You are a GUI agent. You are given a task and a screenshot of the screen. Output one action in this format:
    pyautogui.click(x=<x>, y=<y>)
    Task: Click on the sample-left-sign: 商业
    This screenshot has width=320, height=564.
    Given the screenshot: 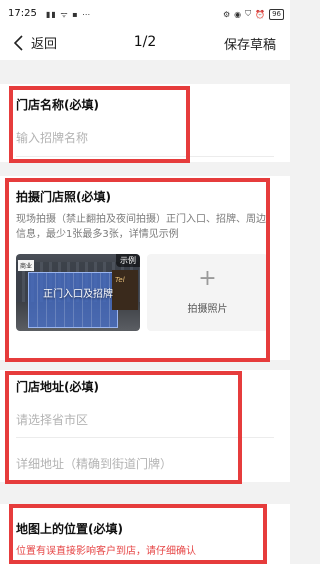 What is the action you would take?
    pyautogui.click(x=26, y=265)
    